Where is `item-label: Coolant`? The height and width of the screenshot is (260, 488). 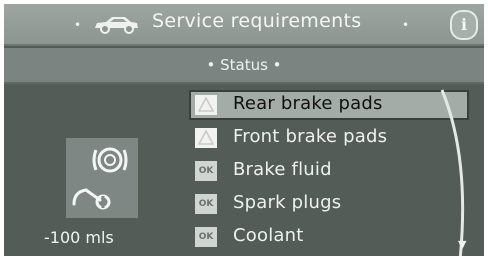
item-label: Coolant is located at coordinates (268, 235).